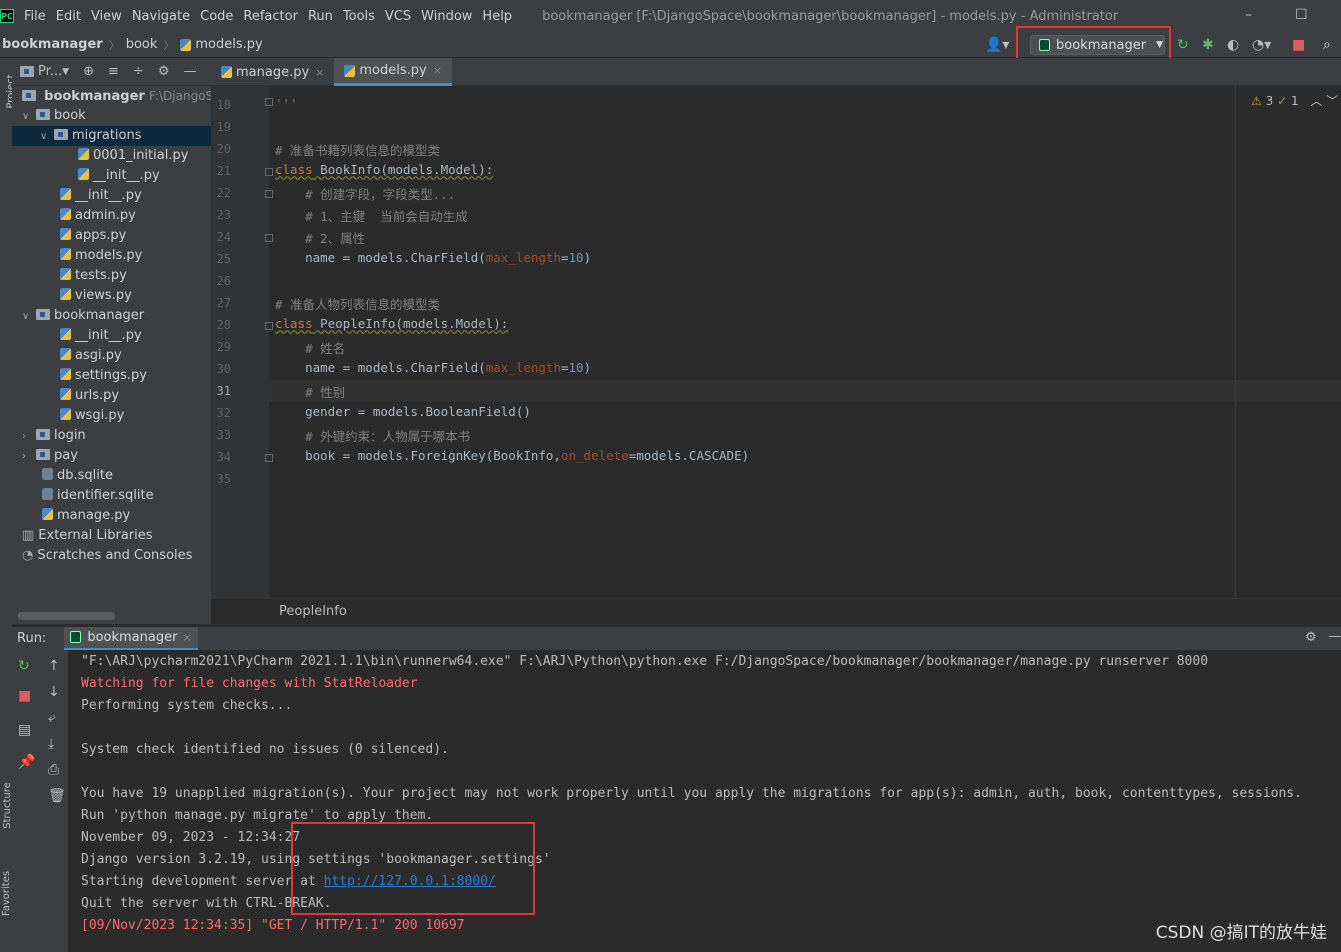 This screenshot has width=1341, height=952. Describe the element at coordinates (216, 16) in the screenshot. I see `menu-code: Code` at that location.